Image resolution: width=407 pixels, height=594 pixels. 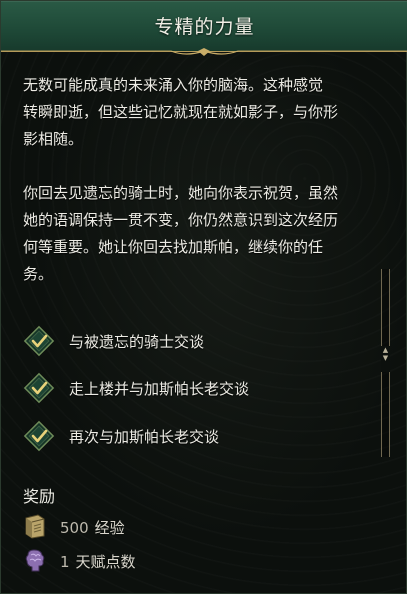 I want to click on rewards-heading: 奖励, so click(x=39, y=496).